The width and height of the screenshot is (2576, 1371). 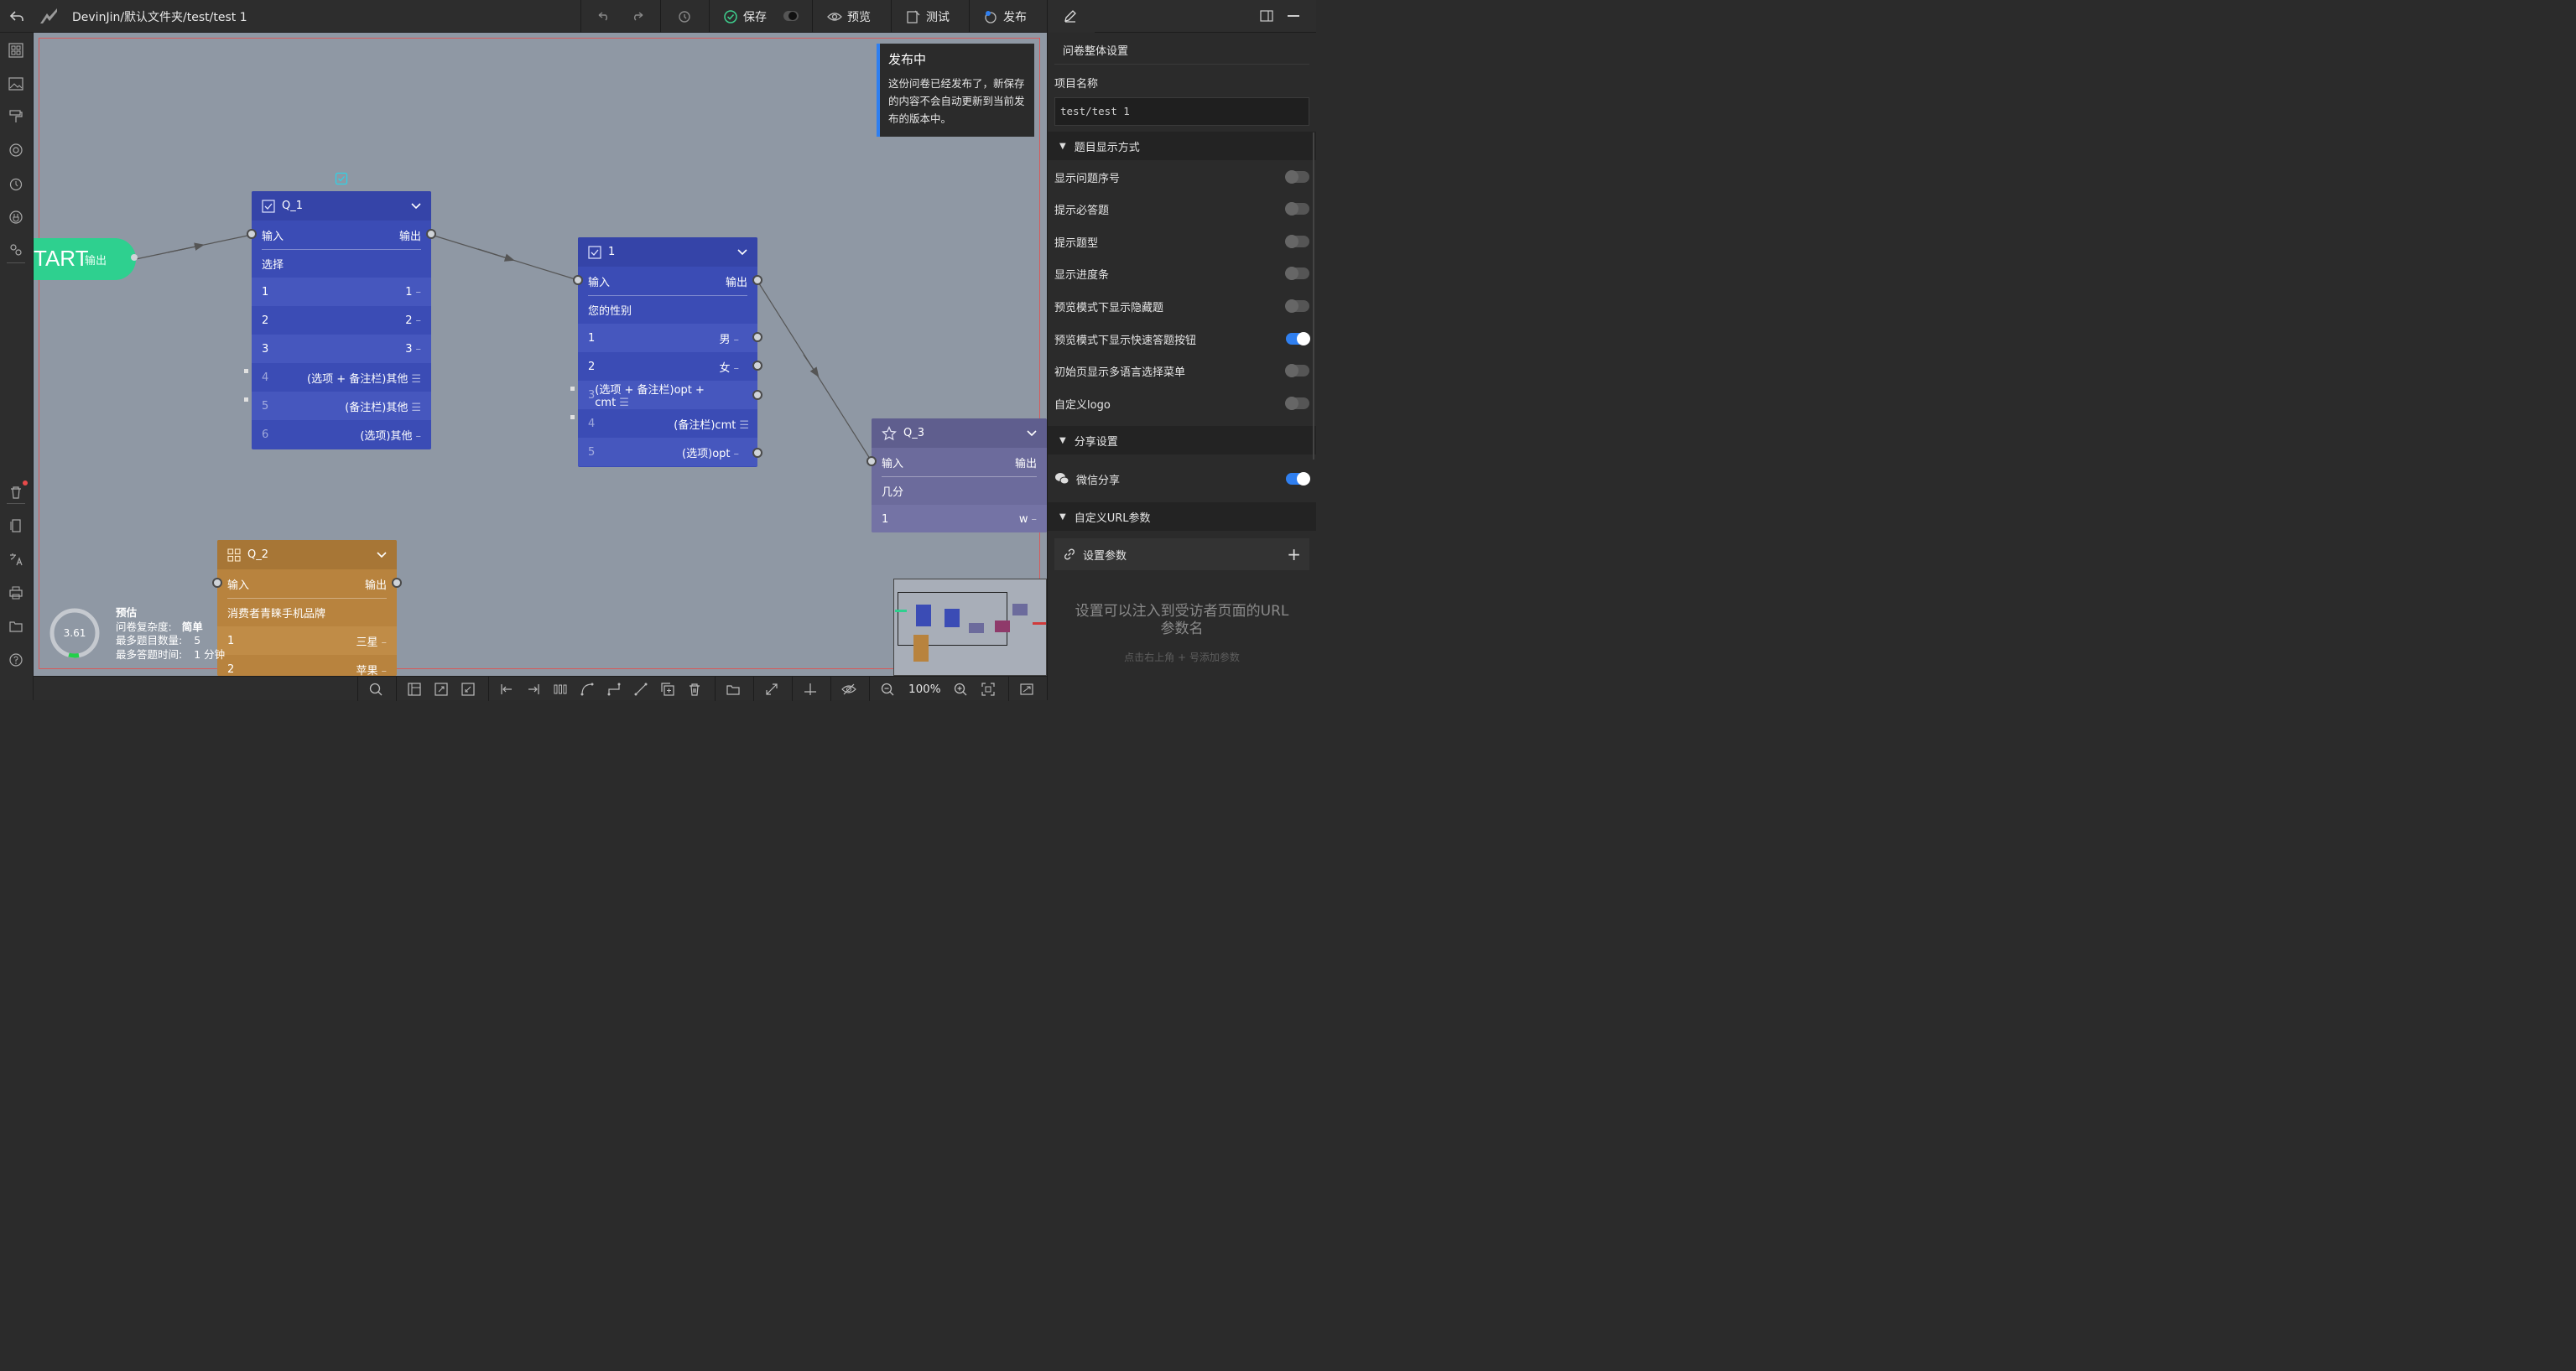 What do you see at coordinates (533, 689) in the screenshot?
I see `align-right-icon` at bounding box center [533, 689].